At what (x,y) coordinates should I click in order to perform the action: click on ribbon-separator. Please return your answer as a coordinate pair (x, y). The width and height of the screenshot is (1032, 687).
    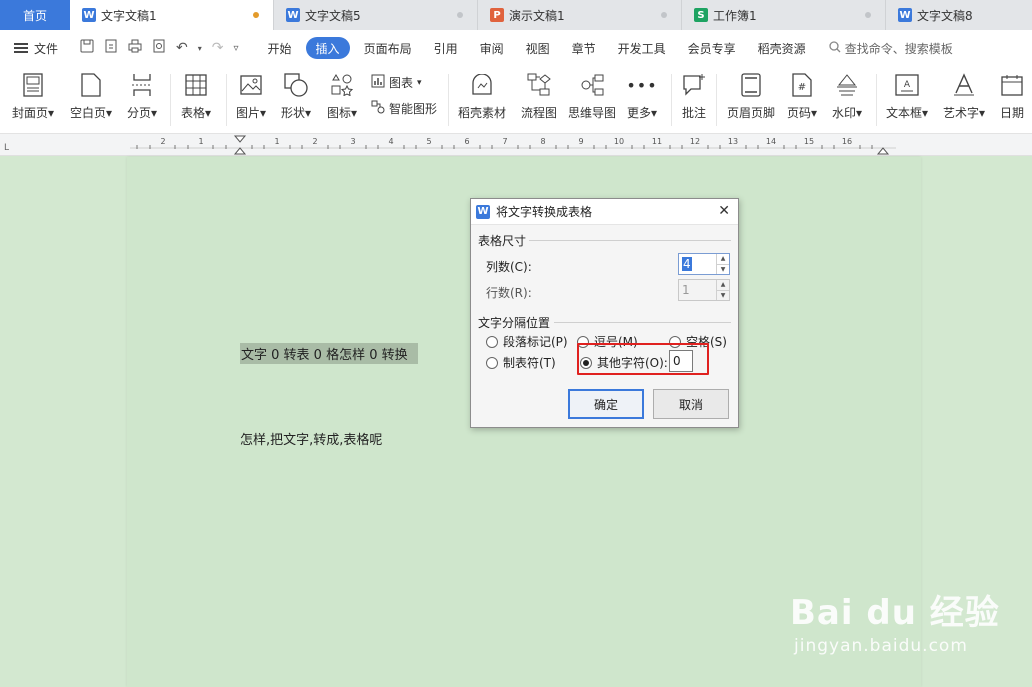
    Looking at the image, I should click on (448, 100).